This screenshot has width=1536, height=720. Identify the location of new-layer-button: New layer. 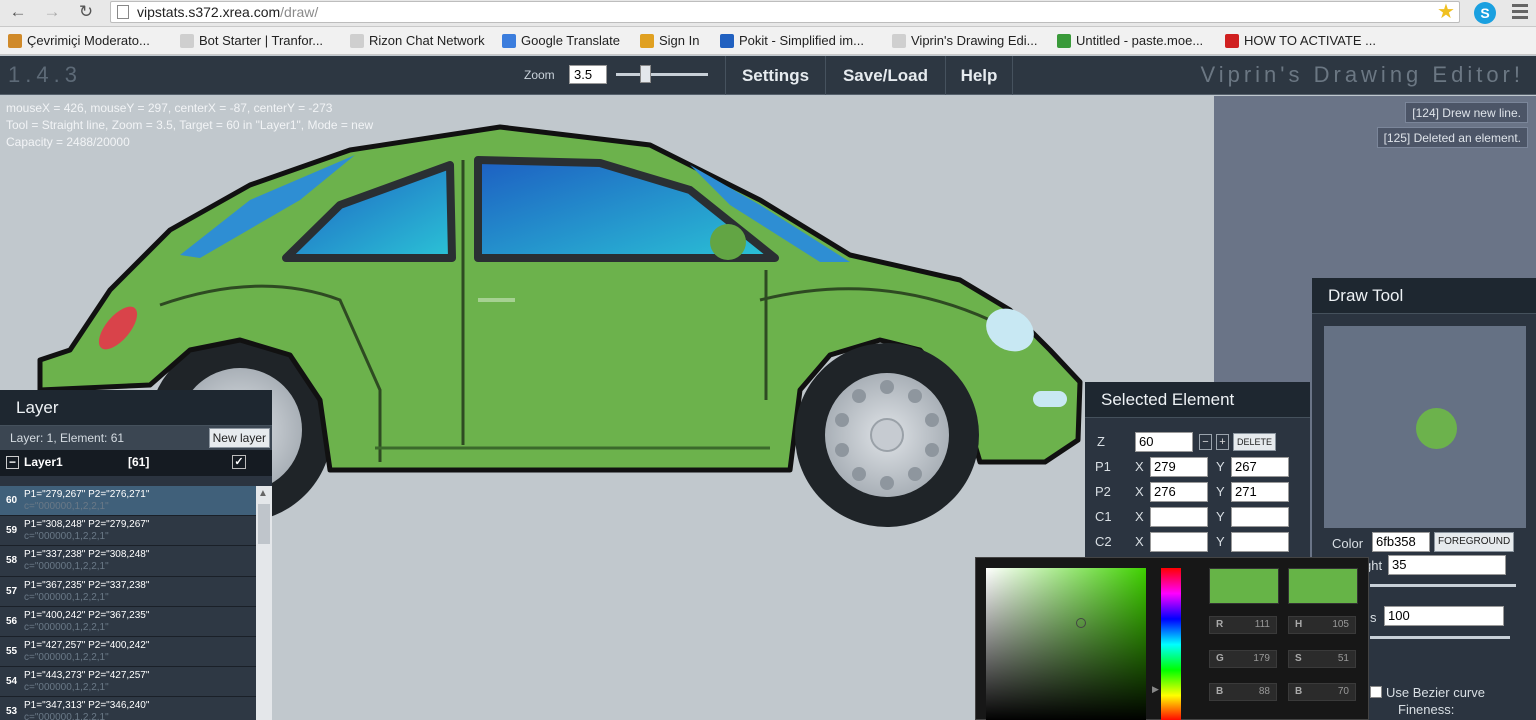
(239, 438).